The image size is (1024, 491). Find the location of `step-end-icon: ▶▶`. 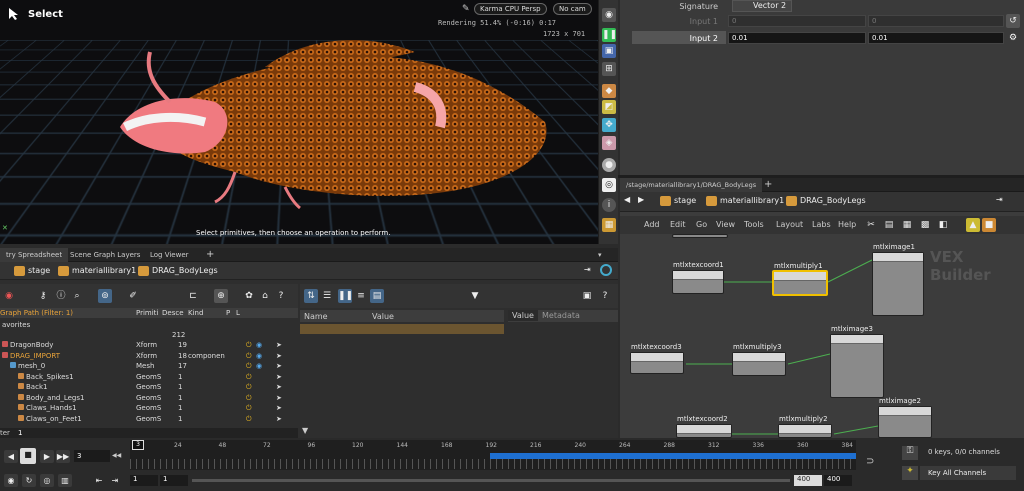

step-end-icon: ▶▶ is located at coordinates (63, 456).